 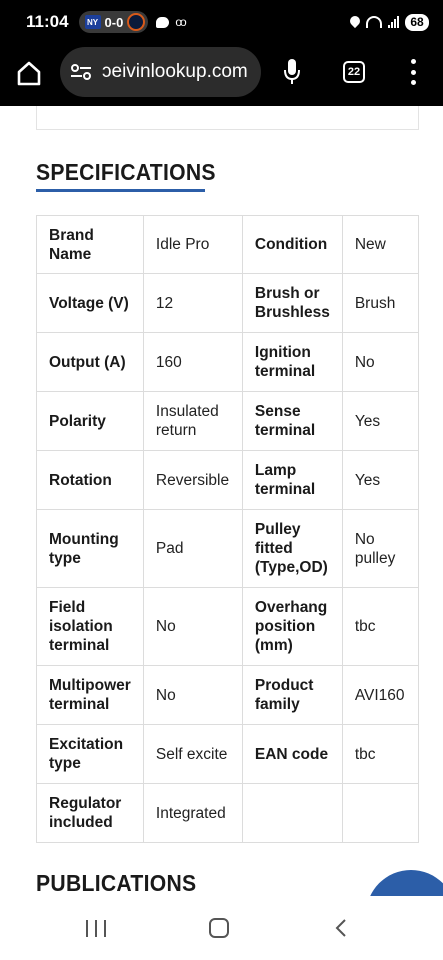 What do you see at coordinates (175, 71) in the screenshot?
I see `url-text: ɔeivinlookup.com` at bounding box center [175, 71].